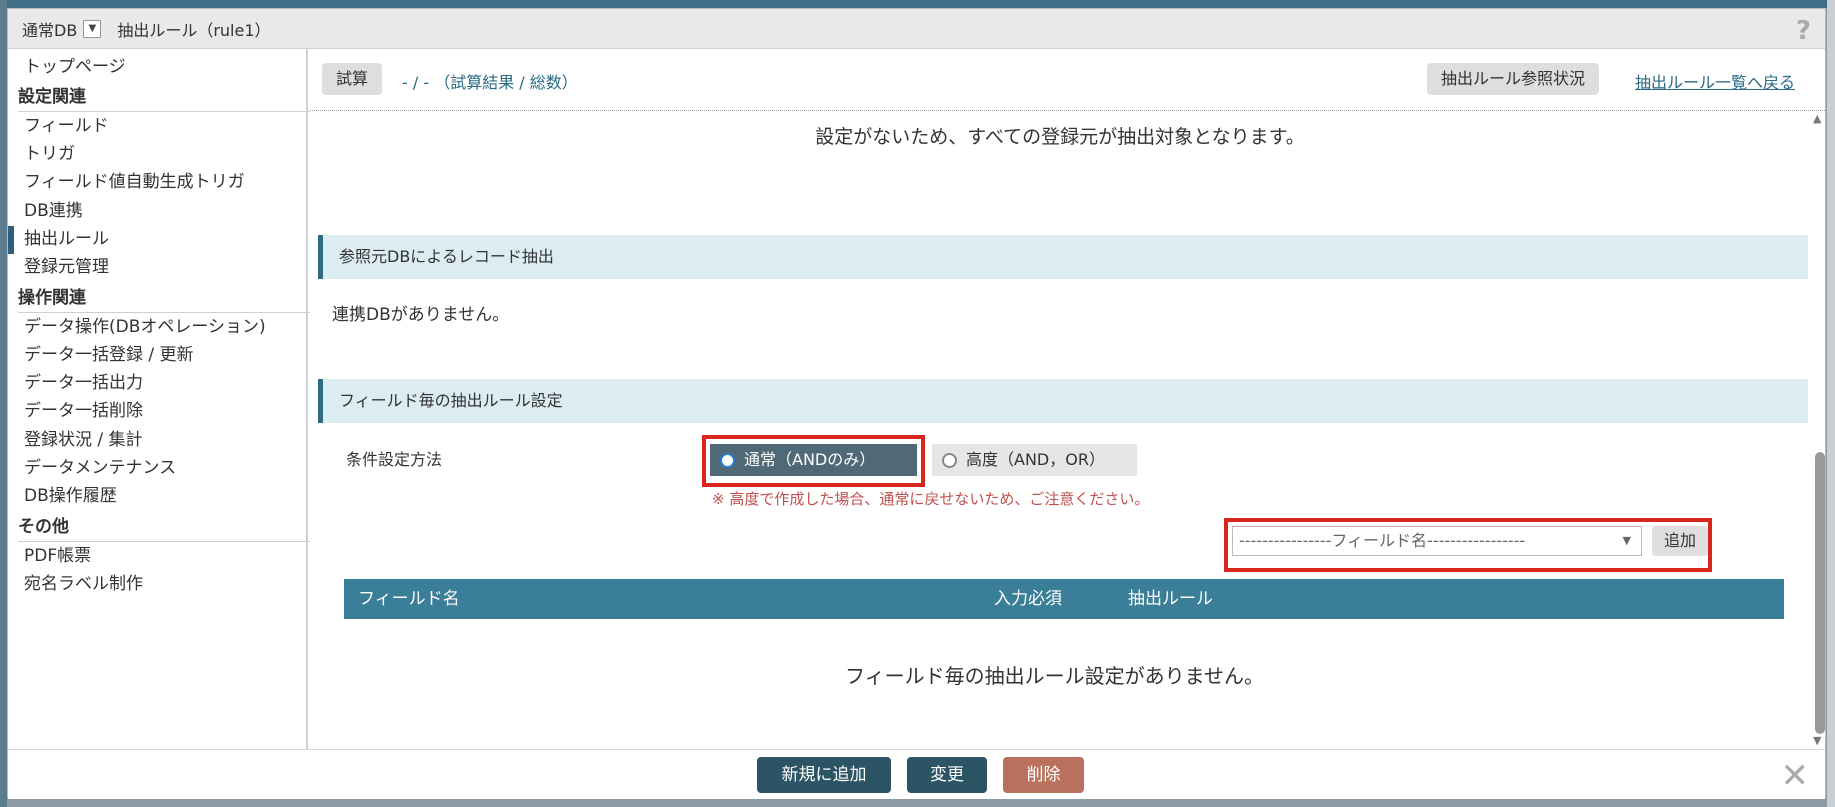 This screenshot has width=1835, height=807. I want to click on dialog-footer: 新規に追加 変更 削除 ✕, so click(916, 774).